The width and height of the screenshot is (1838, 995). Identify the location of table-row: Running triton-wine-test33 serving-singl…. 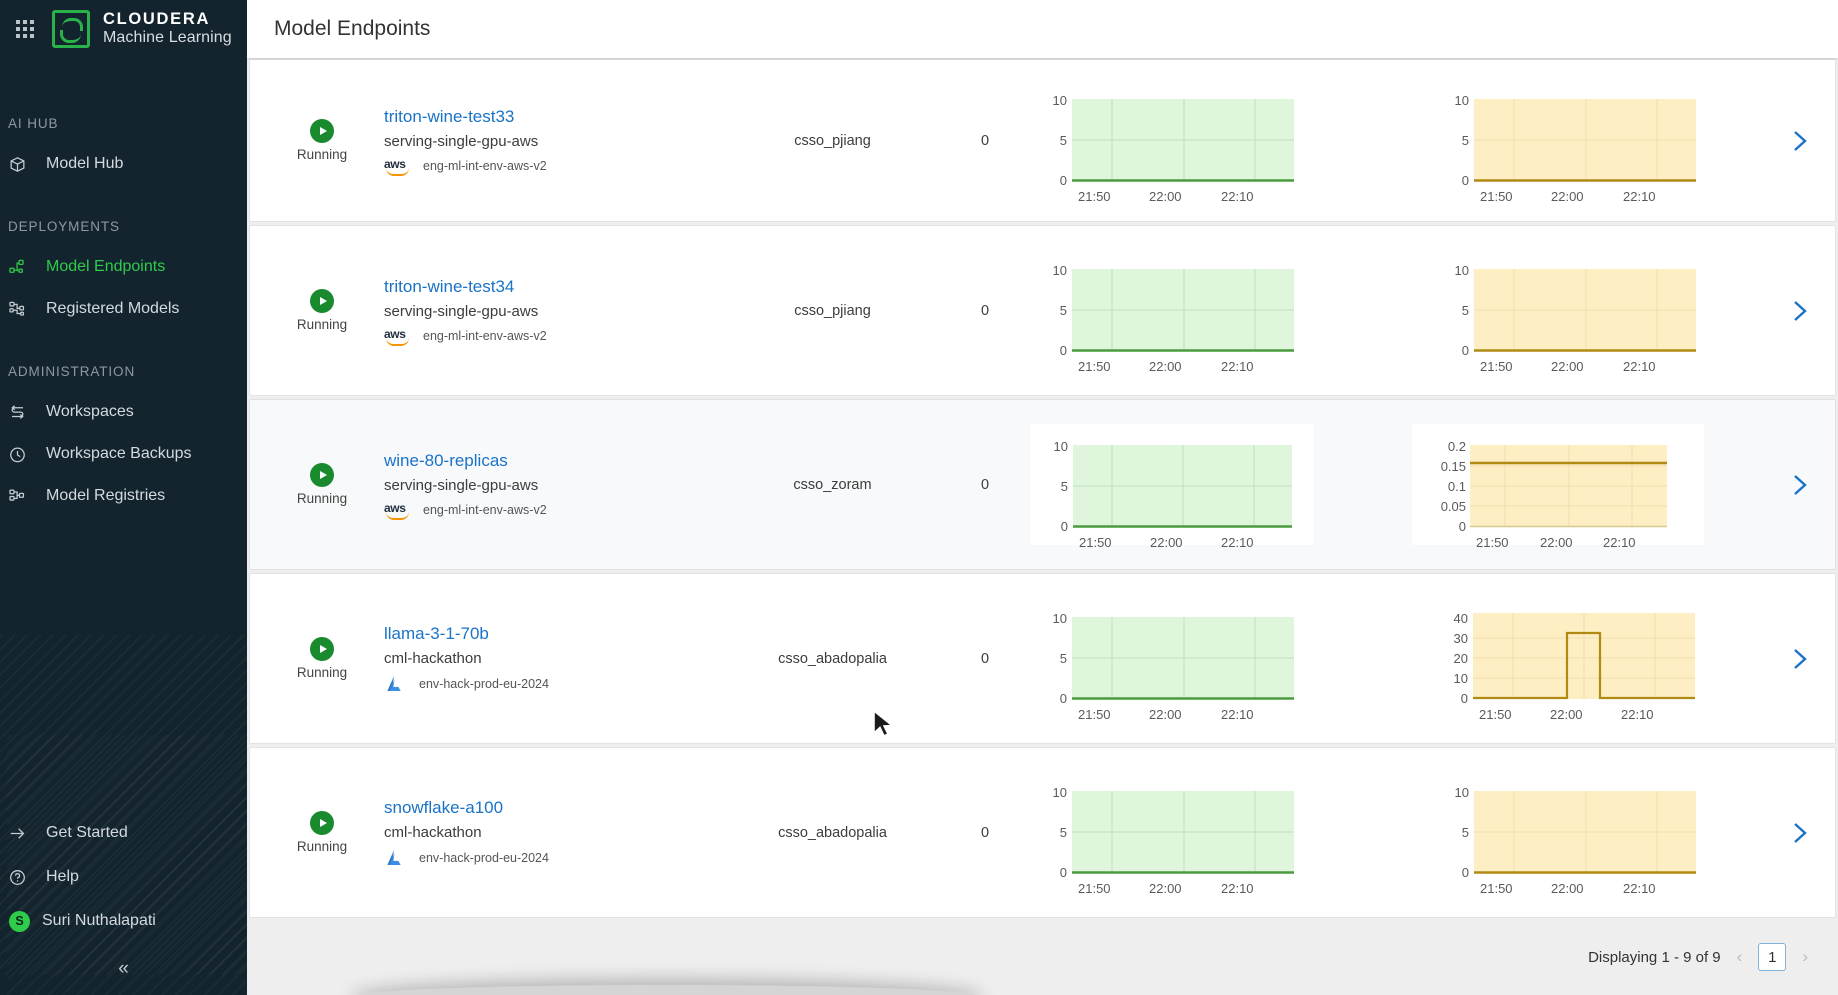
(1042, 139).